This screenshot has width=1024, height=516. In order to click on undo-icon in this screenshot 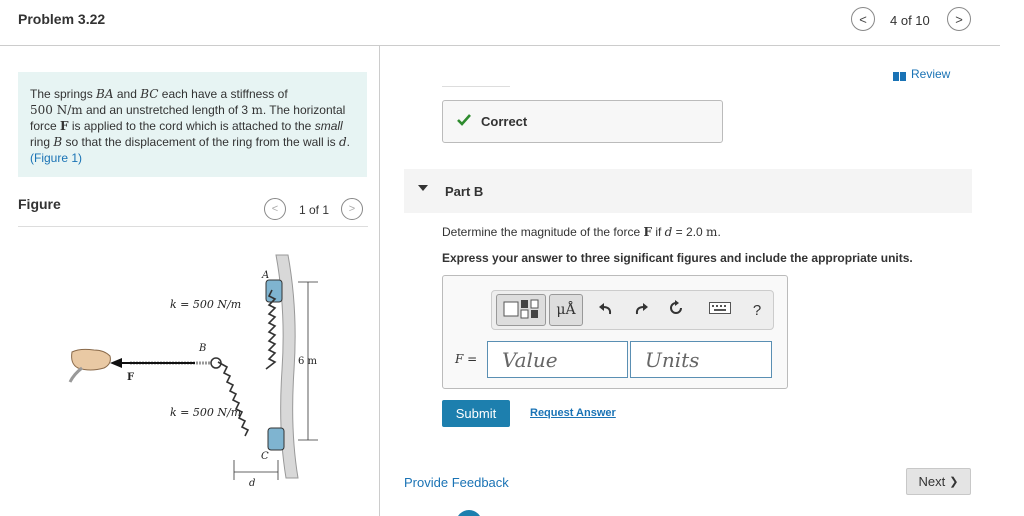, I will do `click(606, 310)`.